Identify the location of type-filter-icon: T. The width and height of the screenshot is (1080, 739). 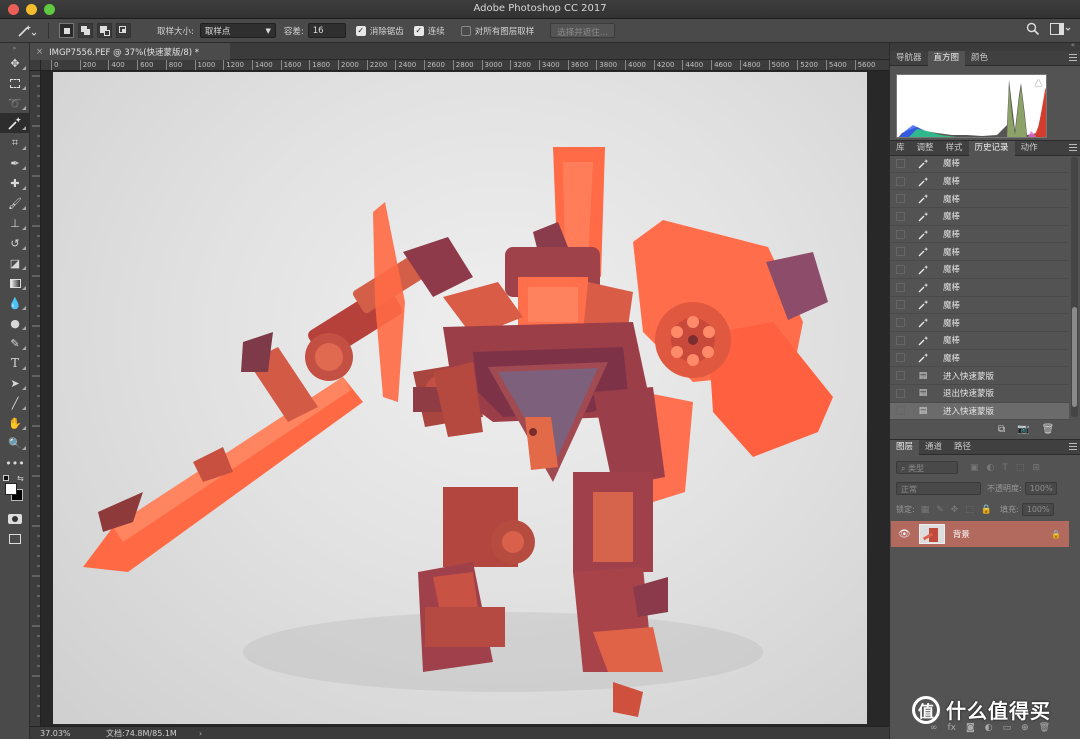
(1005, 468).